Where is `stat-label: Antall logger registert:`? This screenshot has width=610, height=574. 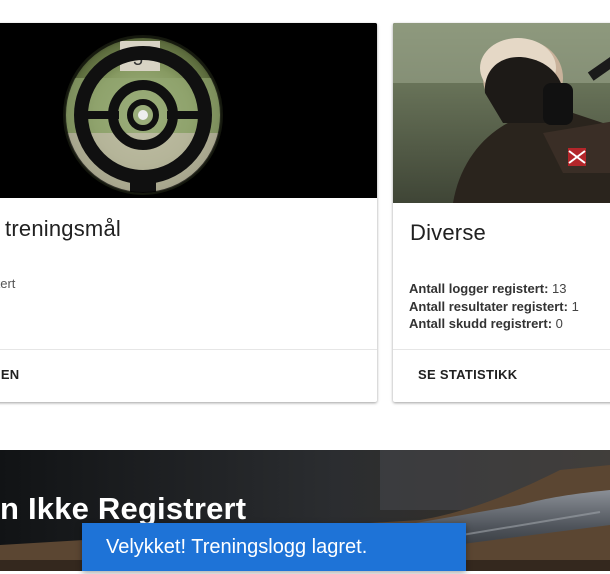
stat-label: Antall logger registert: is located at coordinates (479, 288).